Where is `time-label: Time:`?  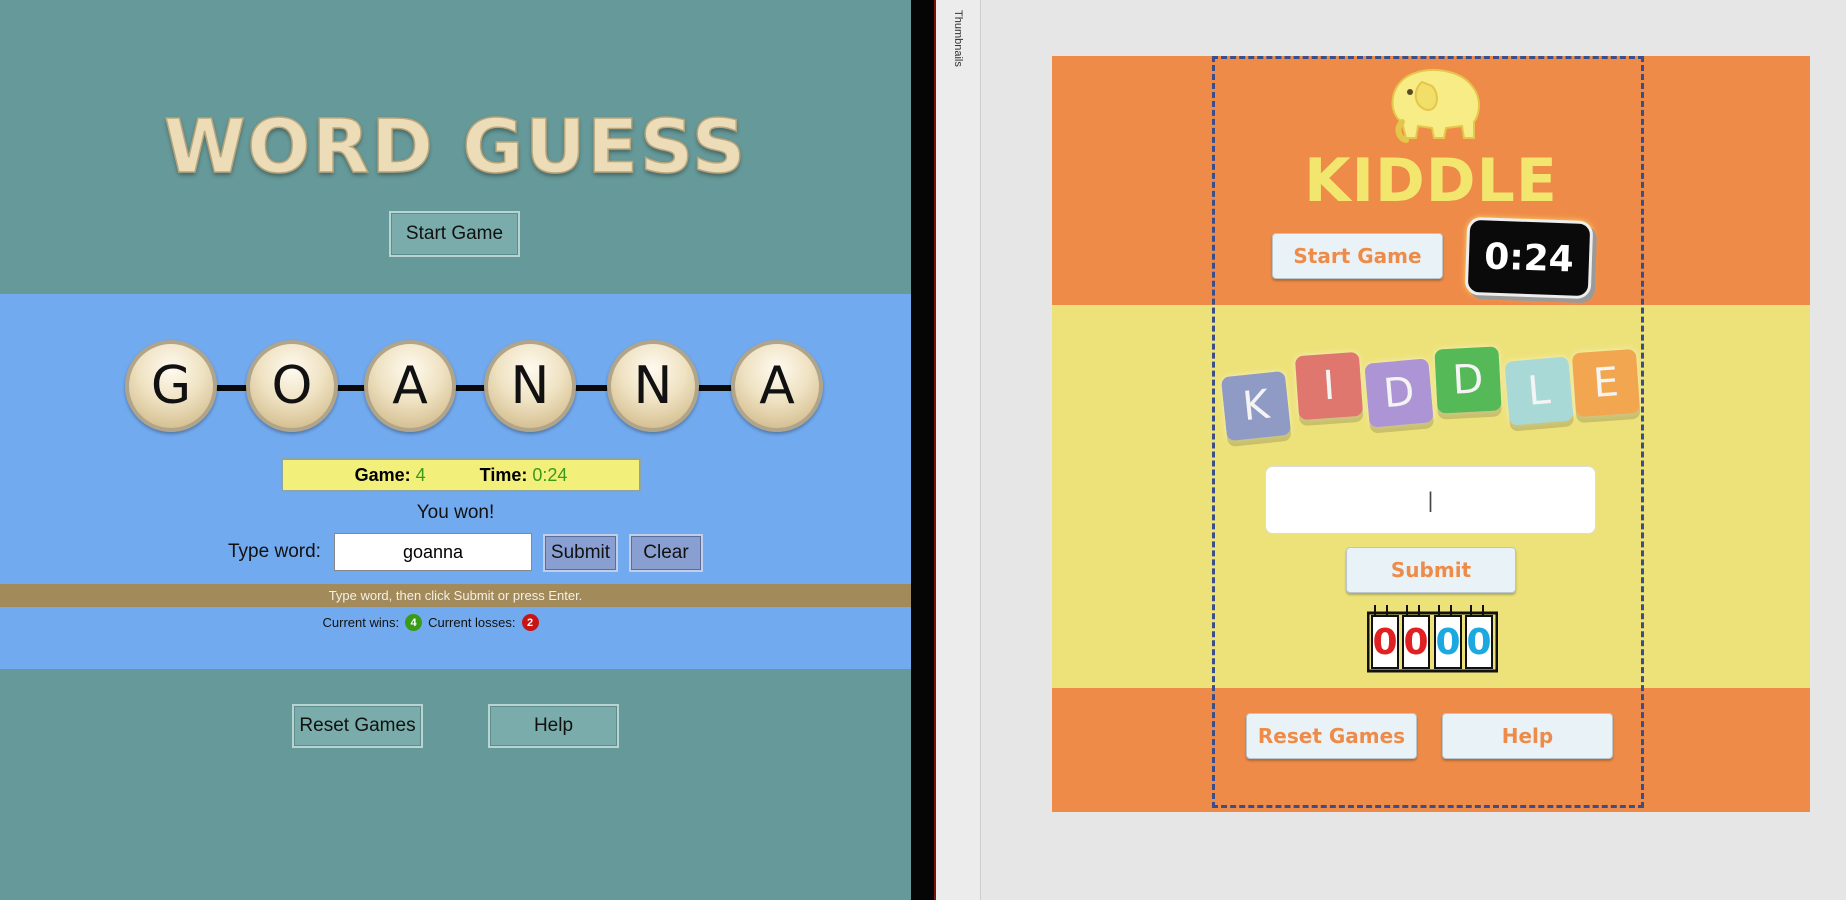
time-label: Time: is located at coordinates (503, 474).